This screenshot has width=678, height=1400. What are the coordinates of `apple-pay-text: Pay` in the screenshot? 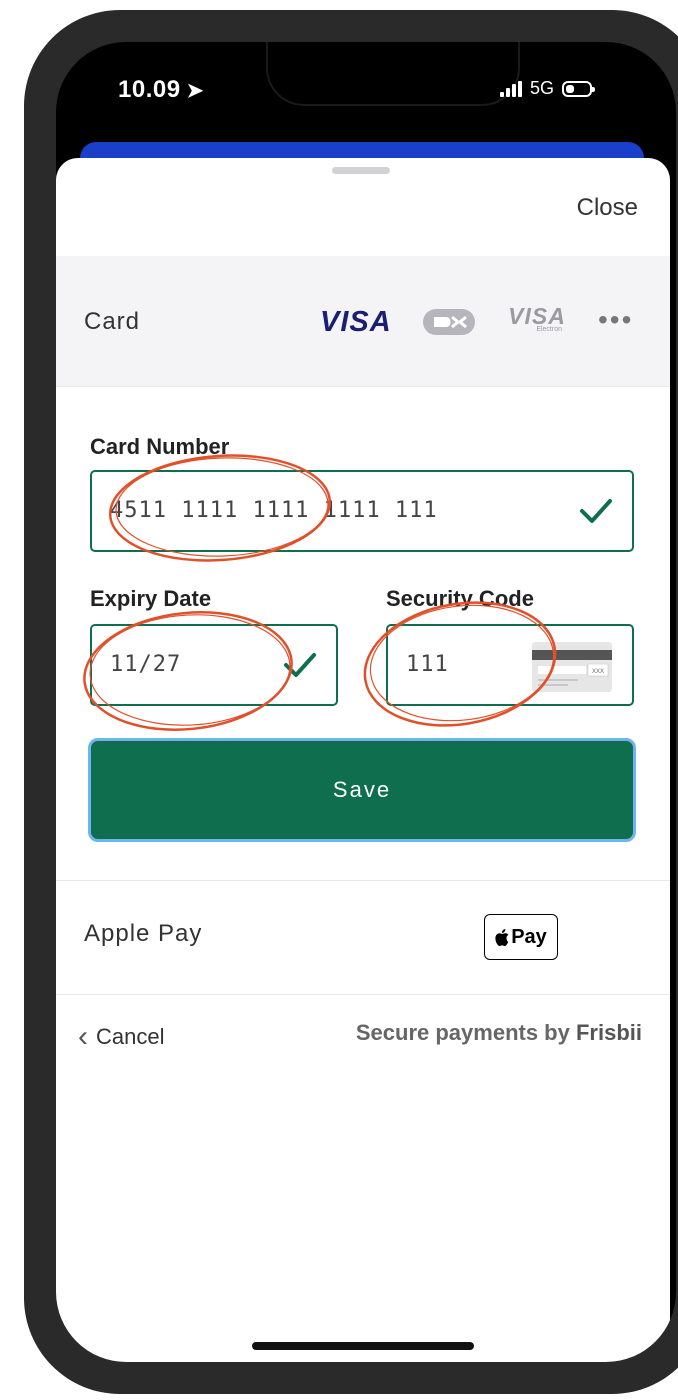 It's located at (529, 936).